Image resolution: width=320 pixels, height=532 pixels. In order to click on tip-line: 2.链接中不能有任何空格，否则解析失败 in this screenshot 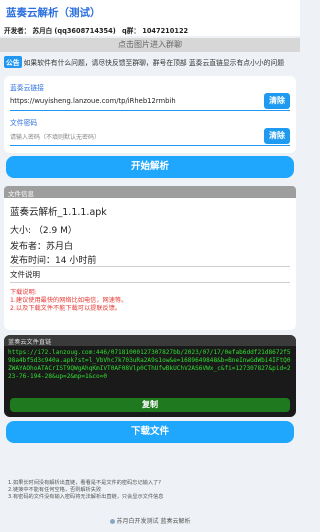, I will do `click(55, 490)`.